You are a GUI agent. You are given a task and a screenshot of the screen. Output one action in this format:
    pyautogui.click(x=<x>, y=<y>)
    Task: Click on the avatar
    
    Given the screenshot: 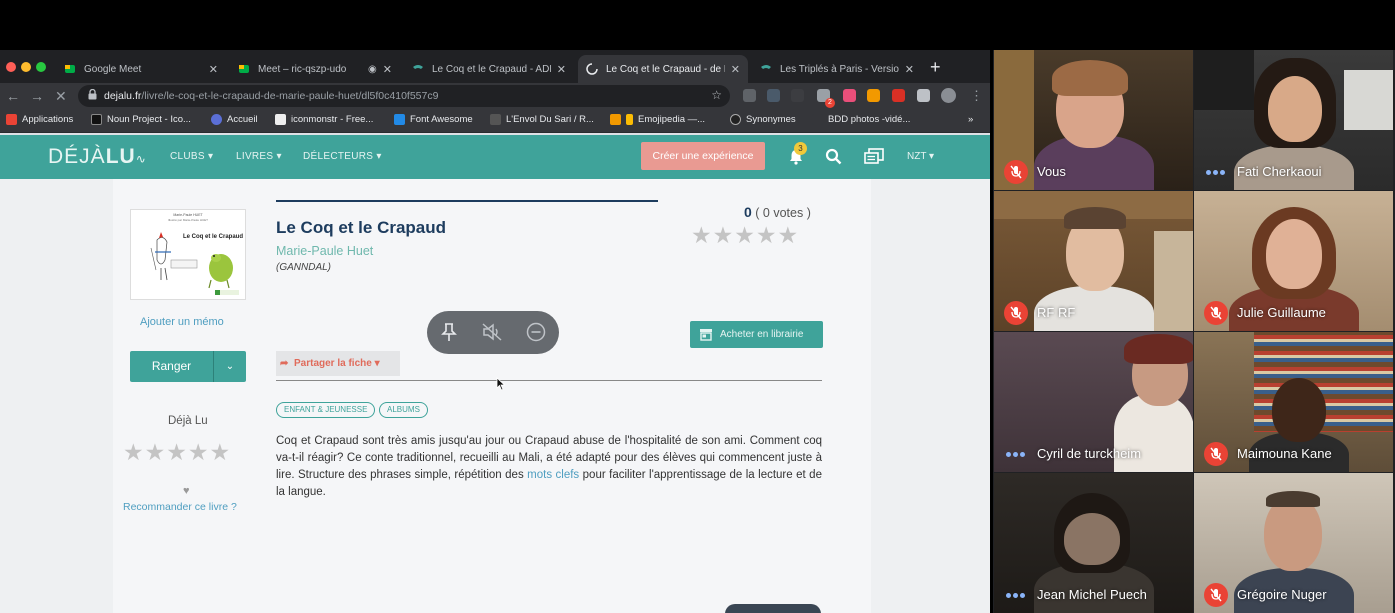 What is the action you would take?
    pyautogui.click(x=948, y=95)
    